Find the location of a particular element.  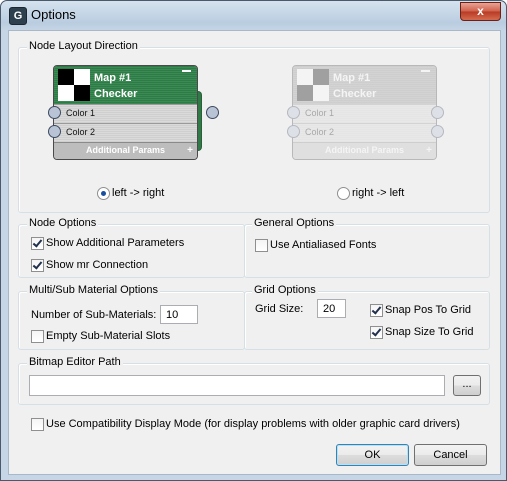

snap-pos-checkbox is located at coordinates (376, 310).